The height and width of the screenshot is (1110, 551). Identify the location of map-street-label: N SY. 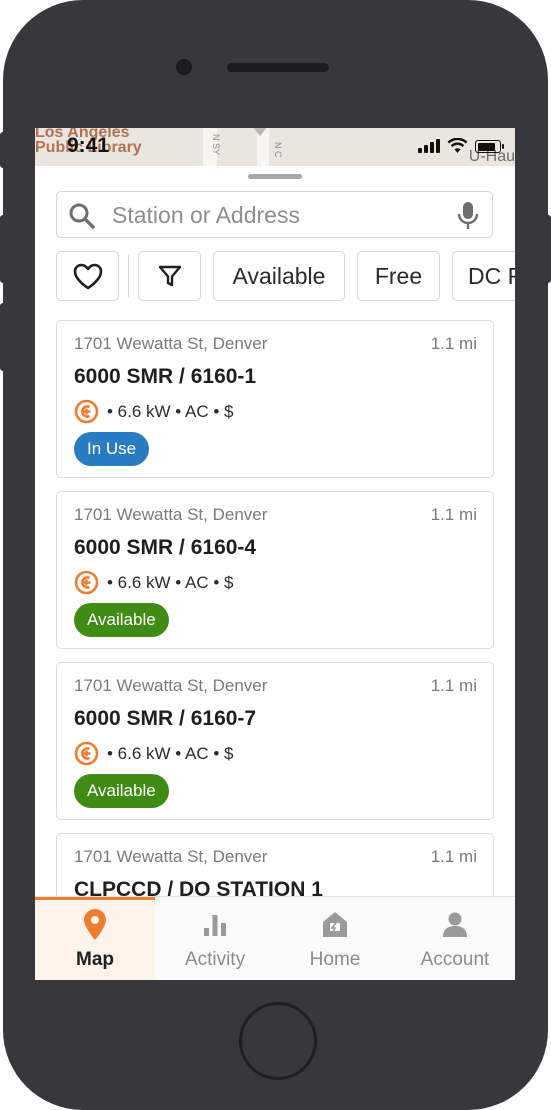
(216, 145).